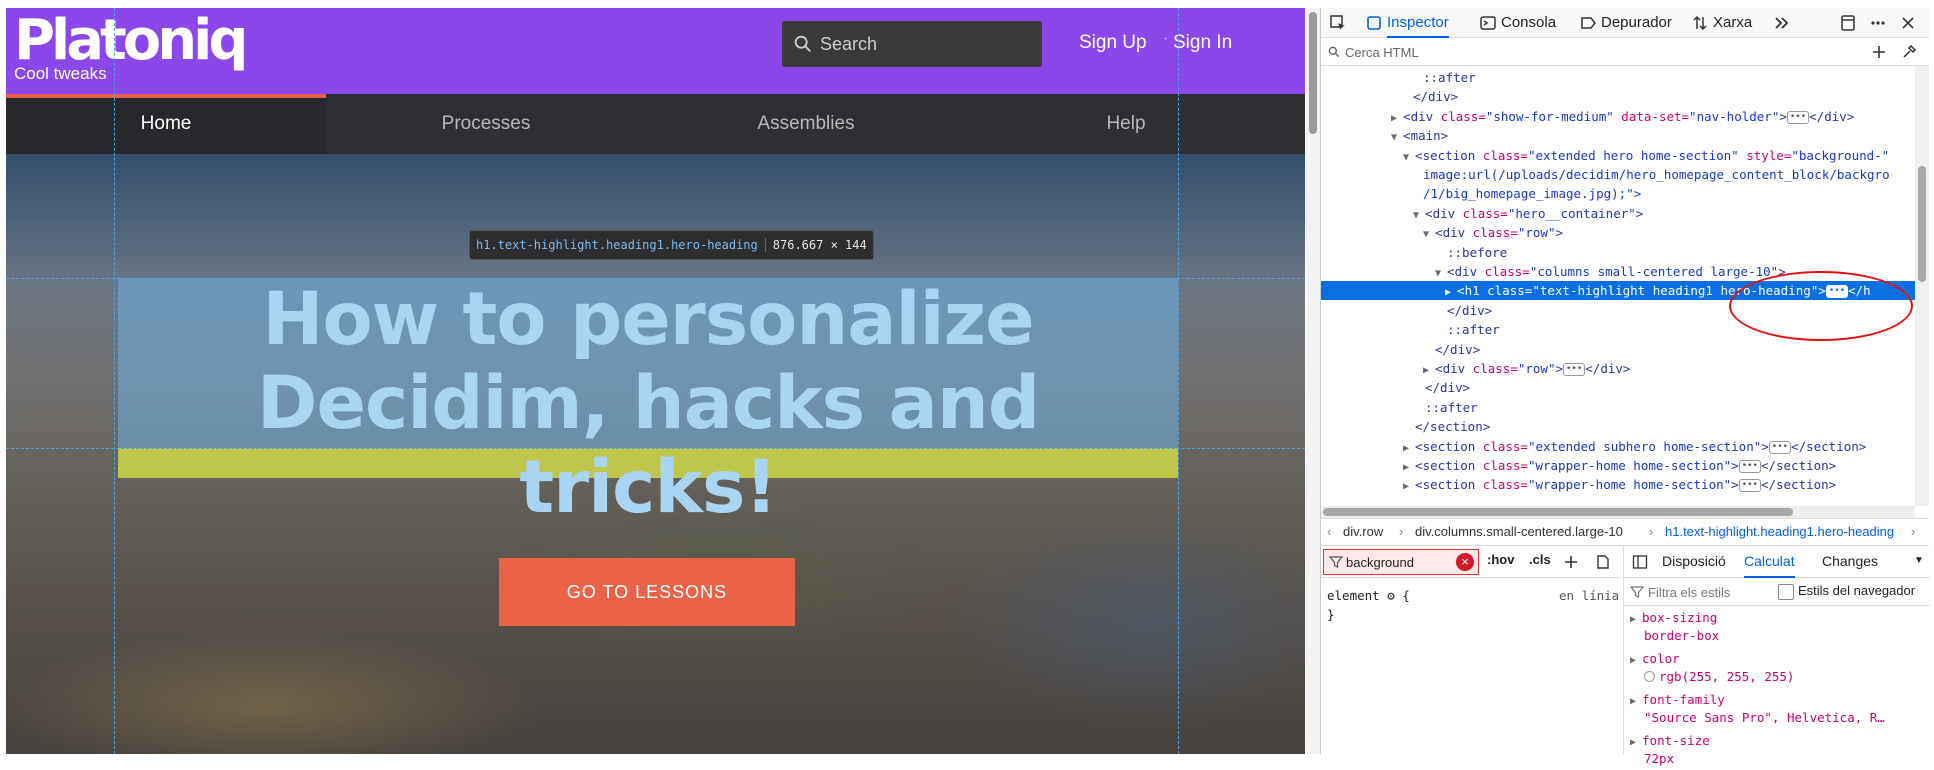 The width and height of the screenshot is (1934, 770). What do you see at coordinates (1419, 135) in the screenshot?
I see `markup-node: ▼ <main>` at bounding box center [1419, 135].